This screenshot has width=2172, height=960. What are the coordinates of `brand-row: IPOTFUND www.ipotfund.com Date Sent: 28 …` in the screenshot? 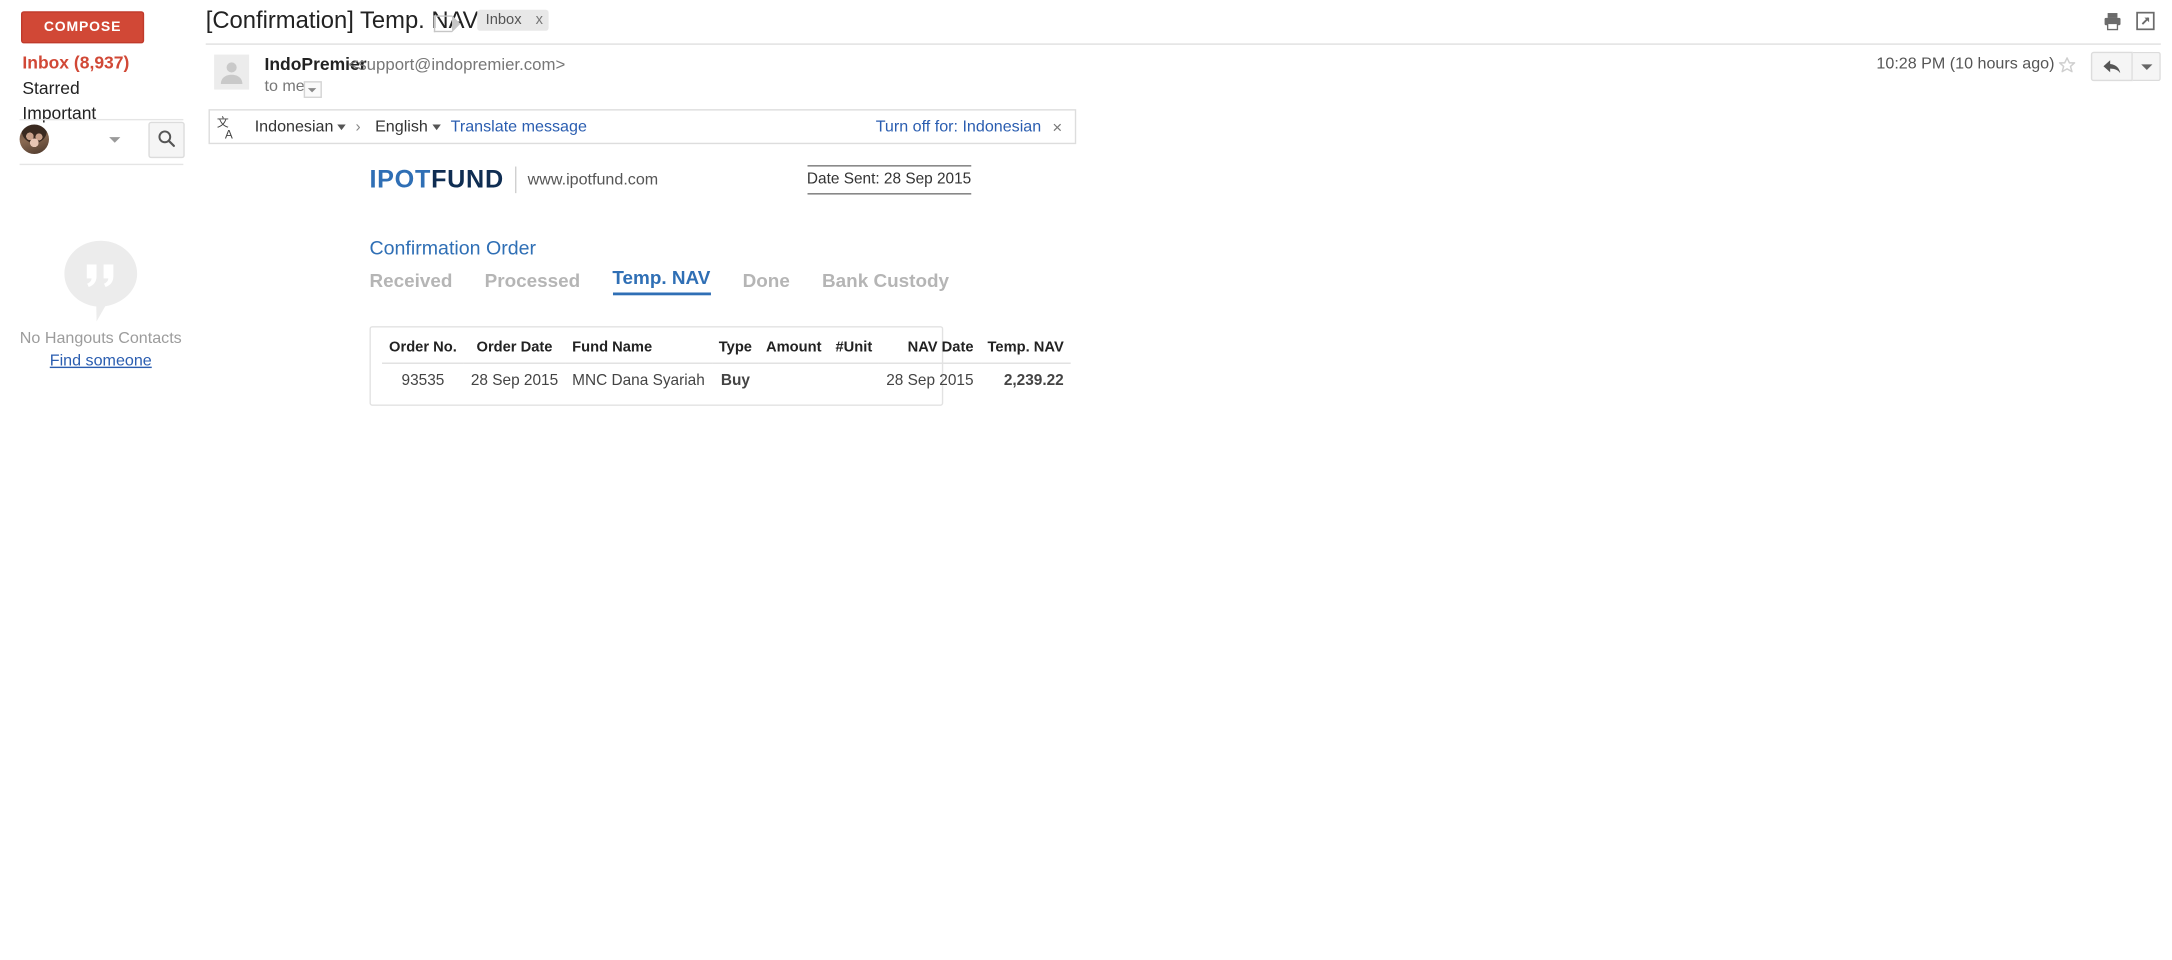 It's located at (670, 183).